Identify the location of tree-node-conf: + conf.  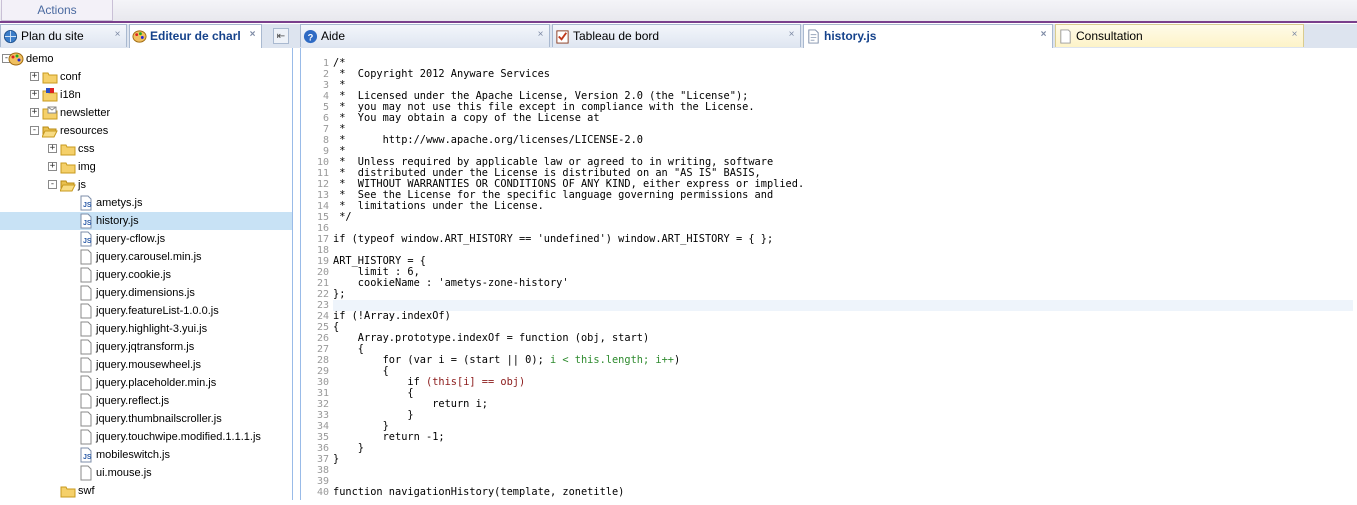
(146, 77).